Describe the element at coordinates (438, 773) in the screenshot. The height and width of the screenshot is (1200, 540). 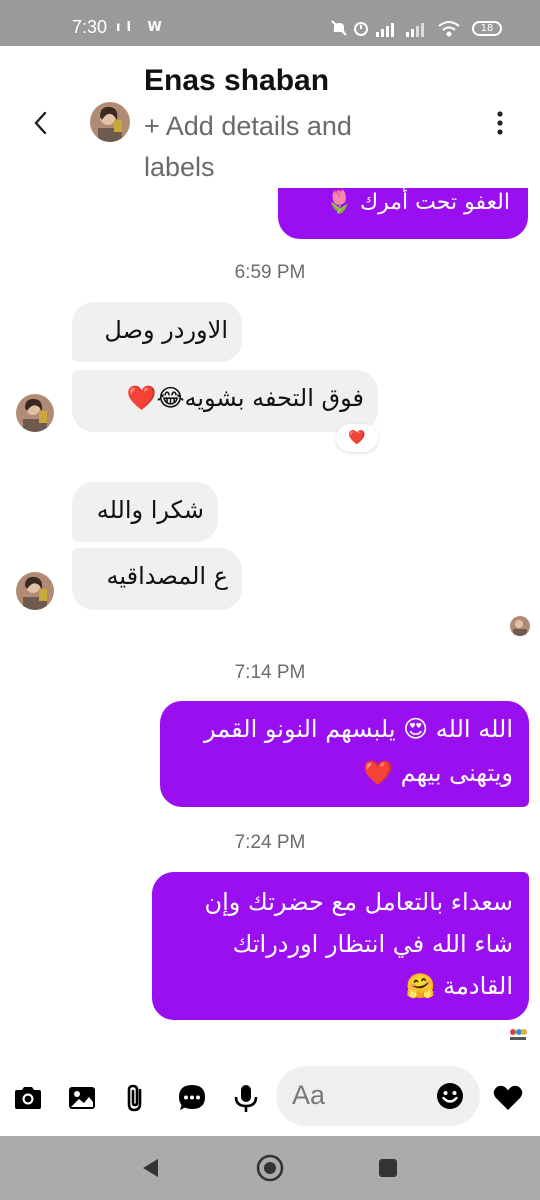
I see `message-text-line: ويتهنى بيهم ❤️` at that location.